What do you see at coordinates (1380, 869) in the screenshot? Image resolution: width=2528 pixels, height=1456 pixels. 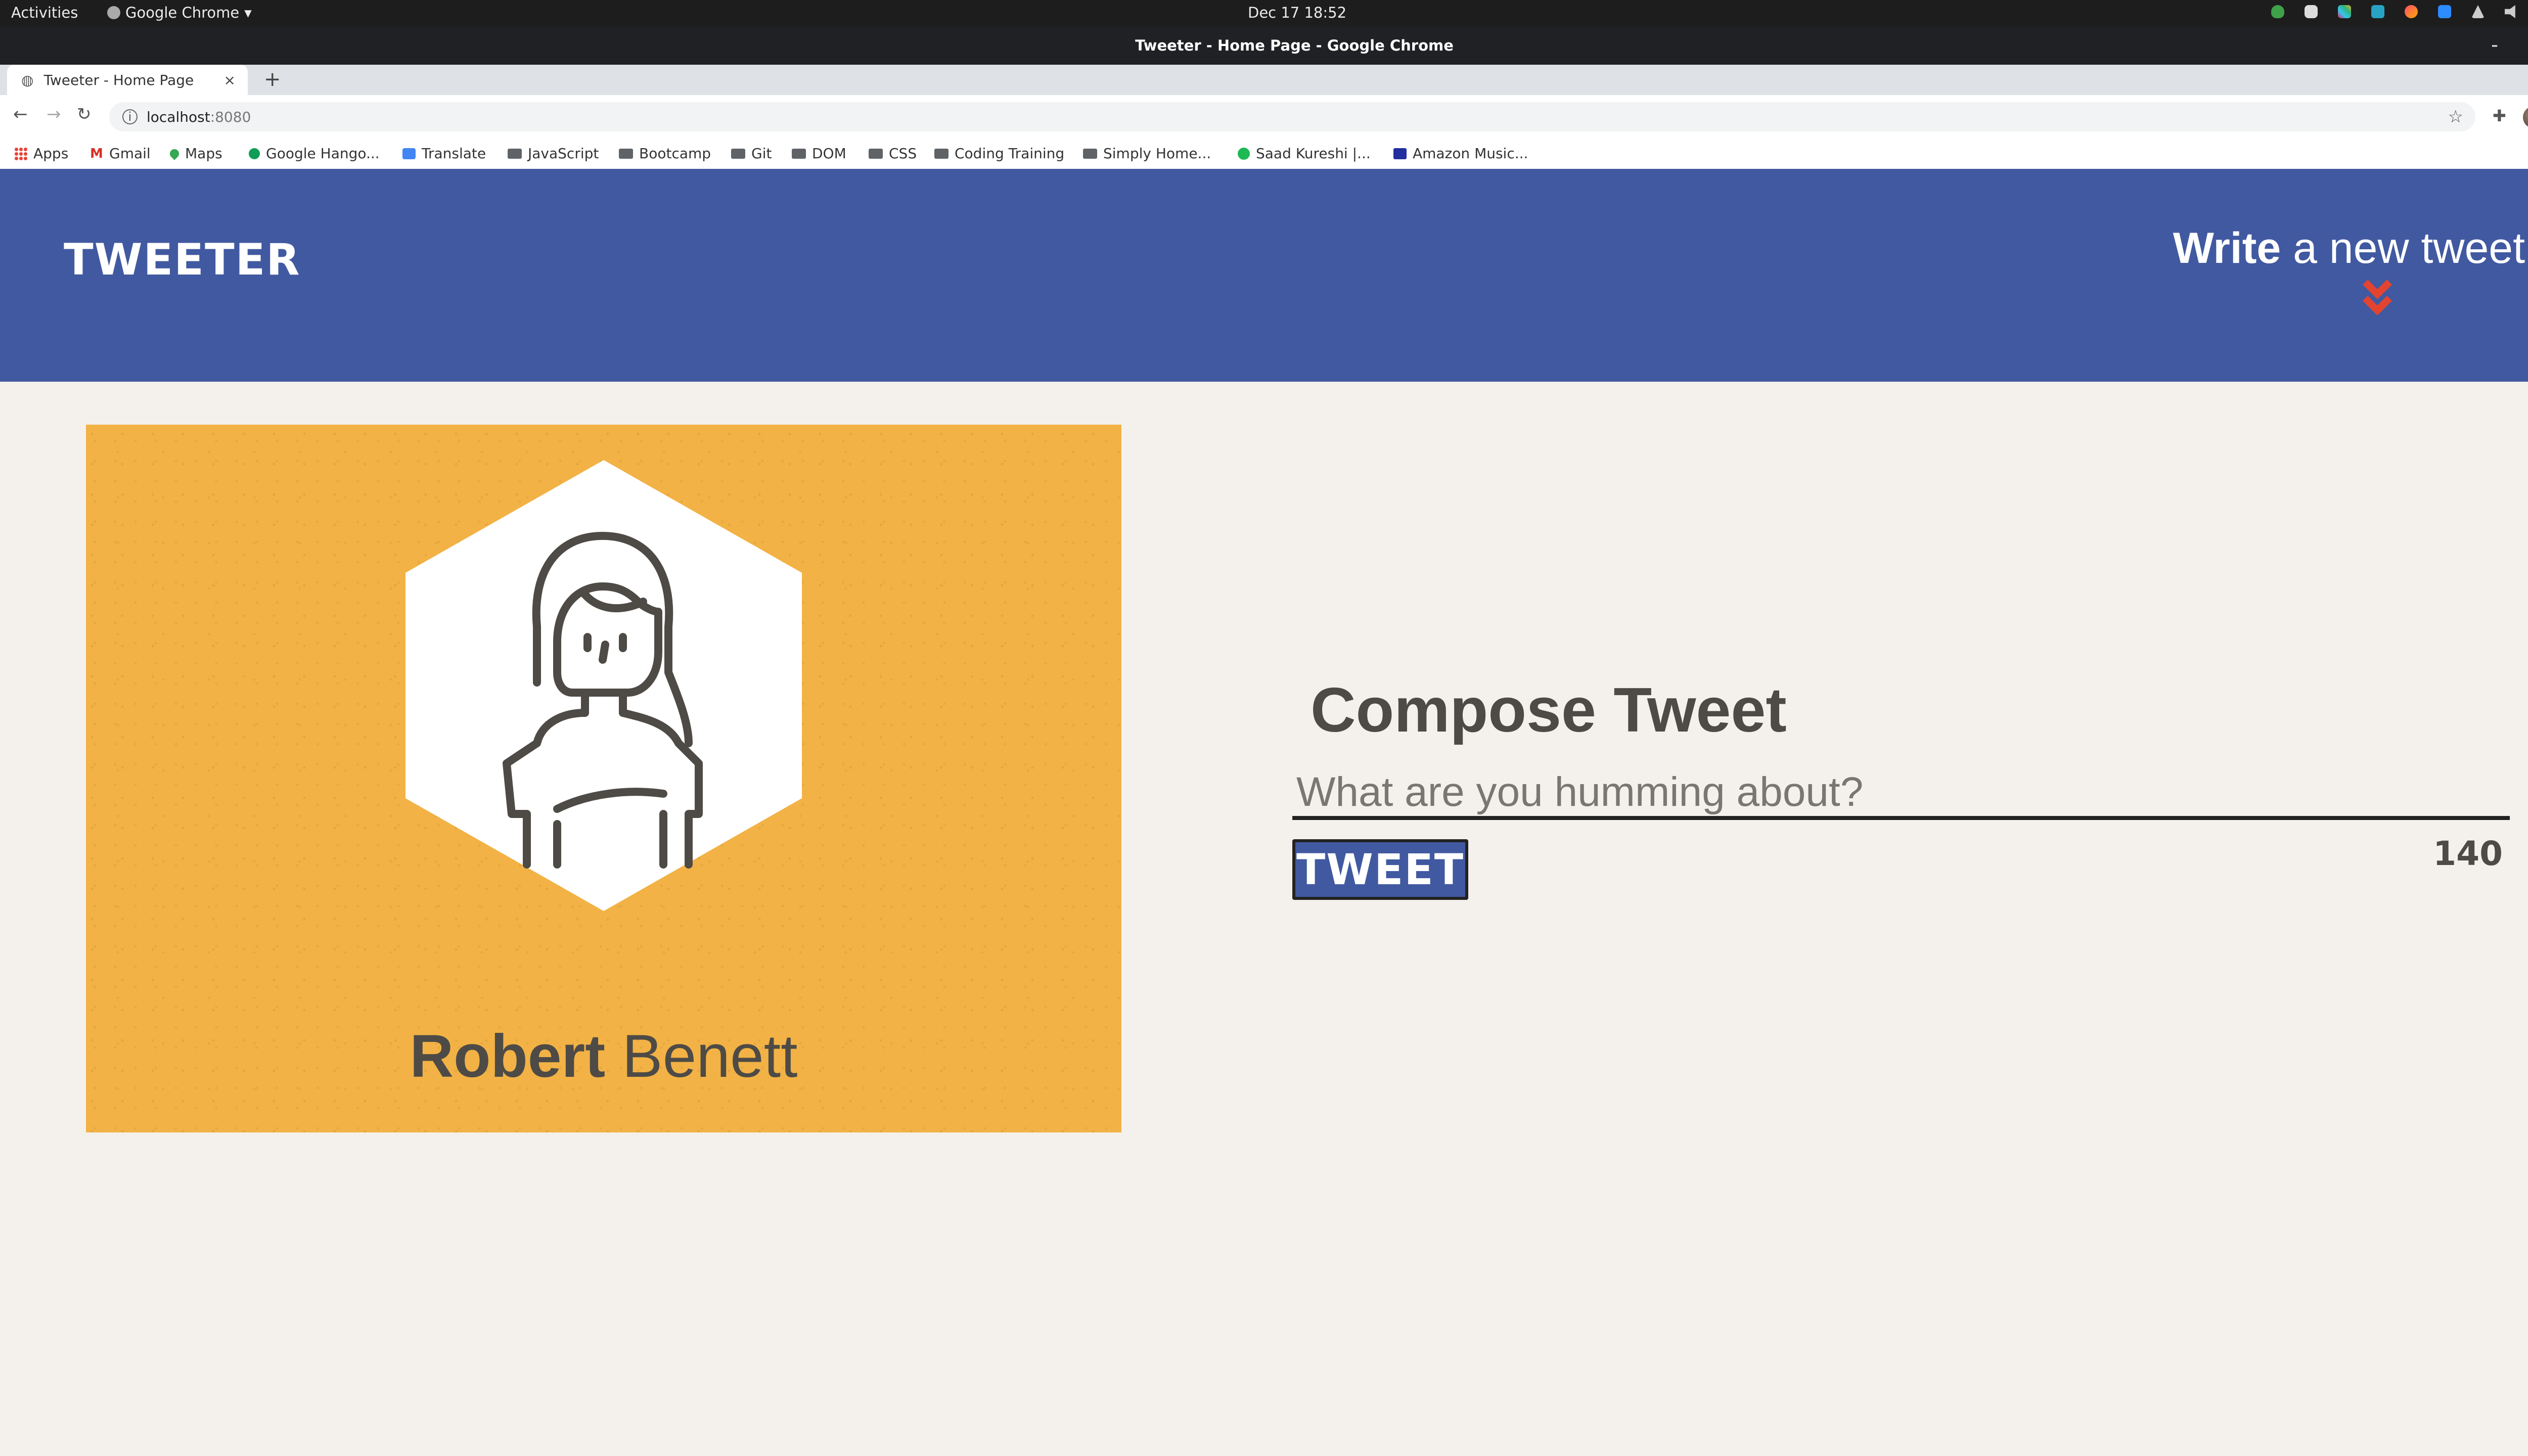 I see `tweet-submit-button: TWEET` at bounding box center [1380, 869].